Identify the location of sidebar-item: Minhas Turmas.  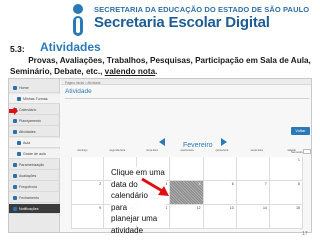
(34, 99).